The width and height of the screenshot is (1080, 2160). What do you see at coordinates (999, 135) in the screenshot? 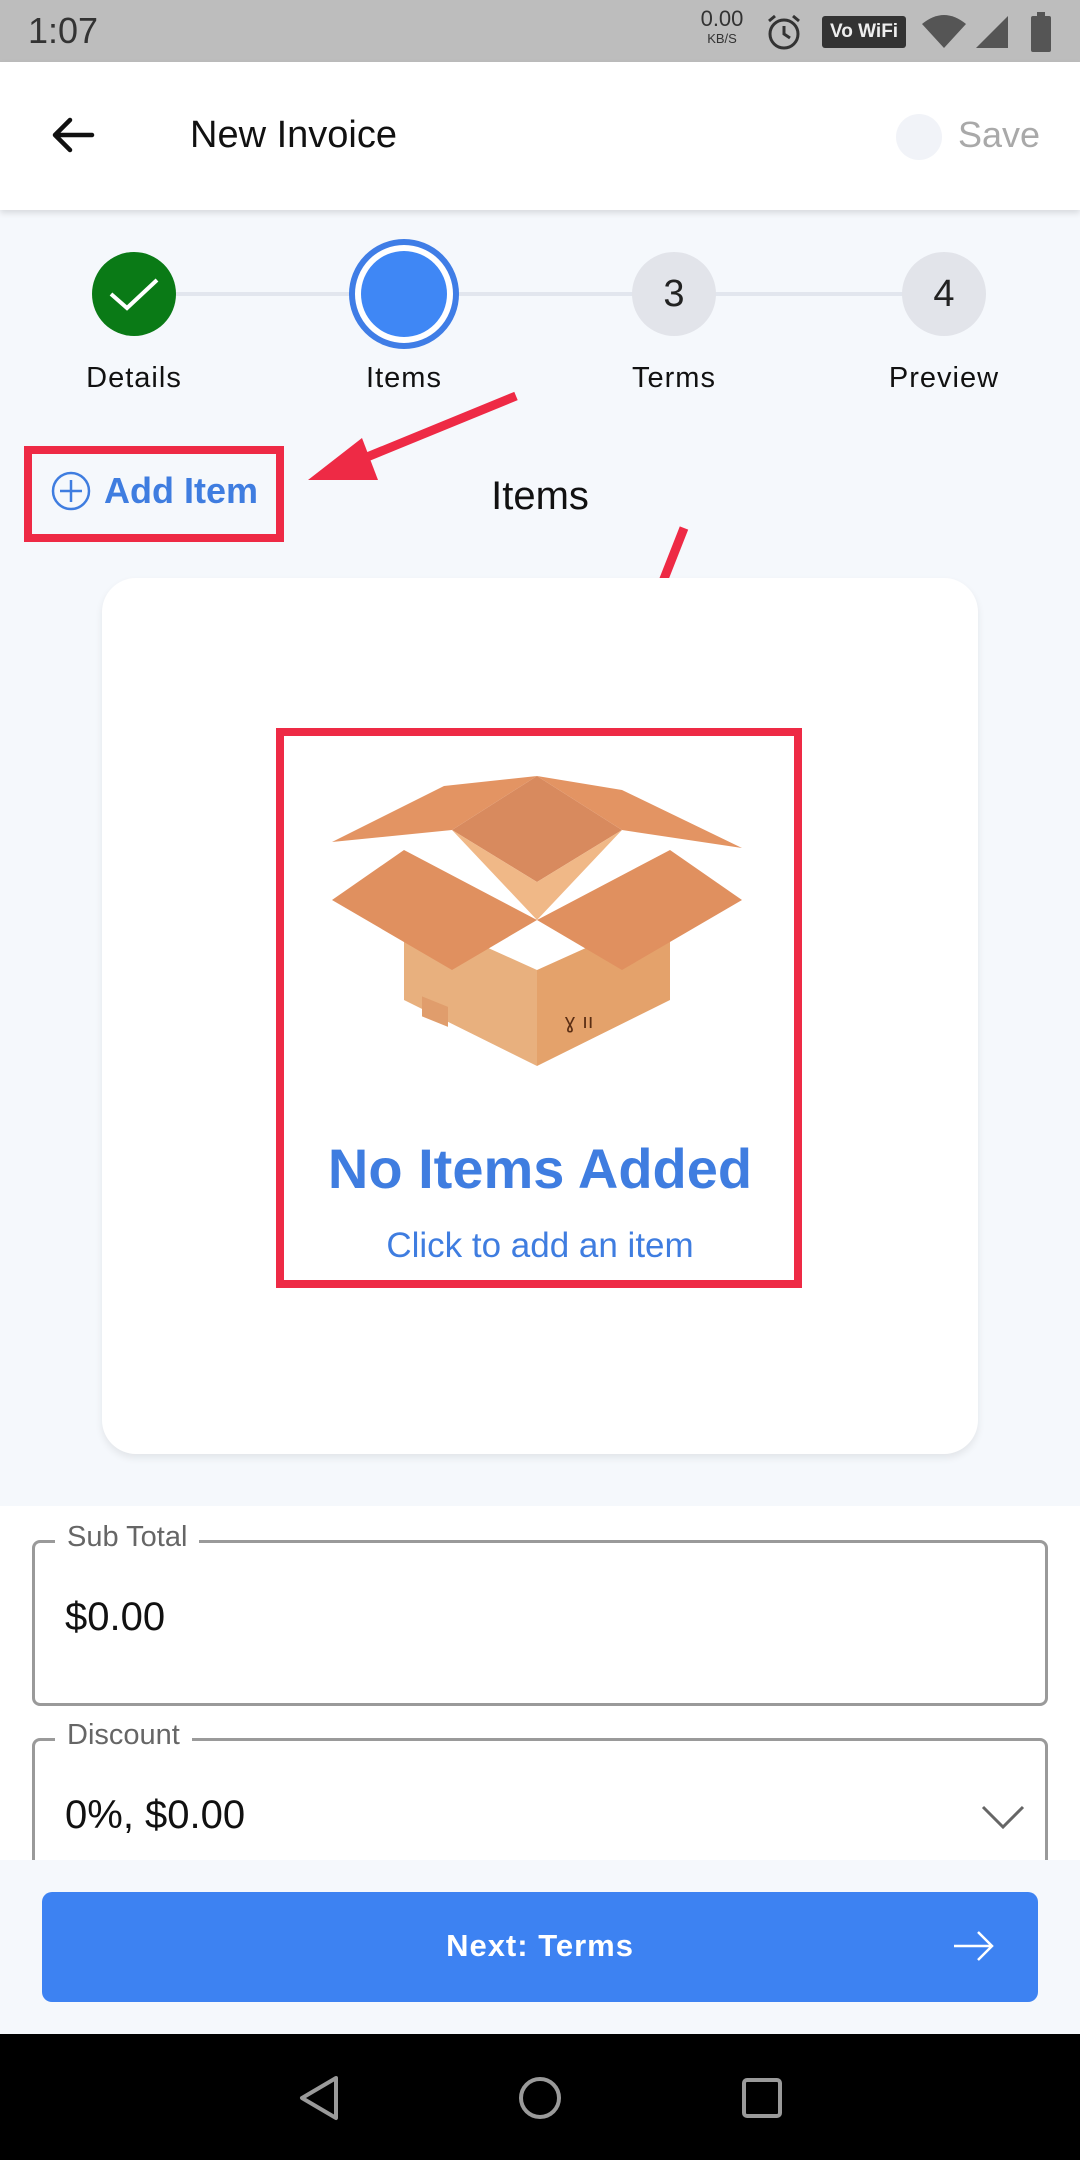
I see `save-button: Save` at bounding box center [999, 135].